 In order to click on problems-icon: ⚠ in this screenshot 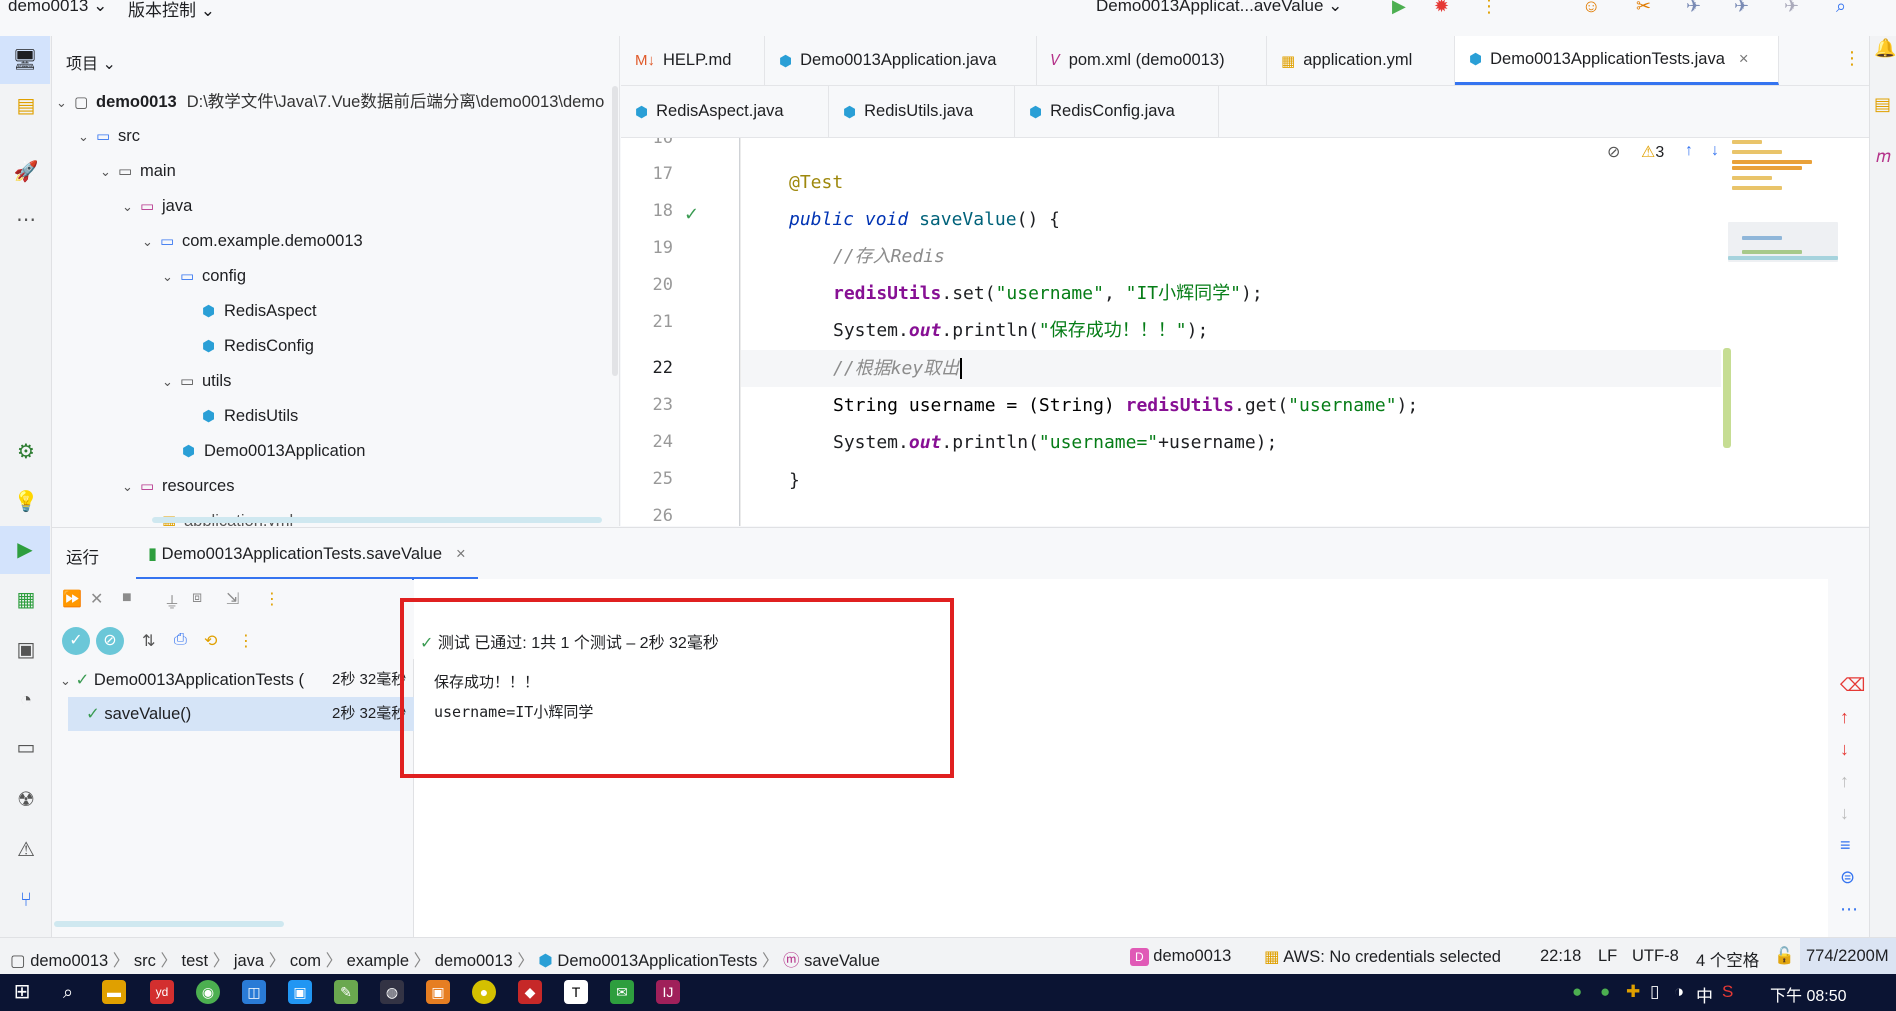, I will do `click(26, 850)`.